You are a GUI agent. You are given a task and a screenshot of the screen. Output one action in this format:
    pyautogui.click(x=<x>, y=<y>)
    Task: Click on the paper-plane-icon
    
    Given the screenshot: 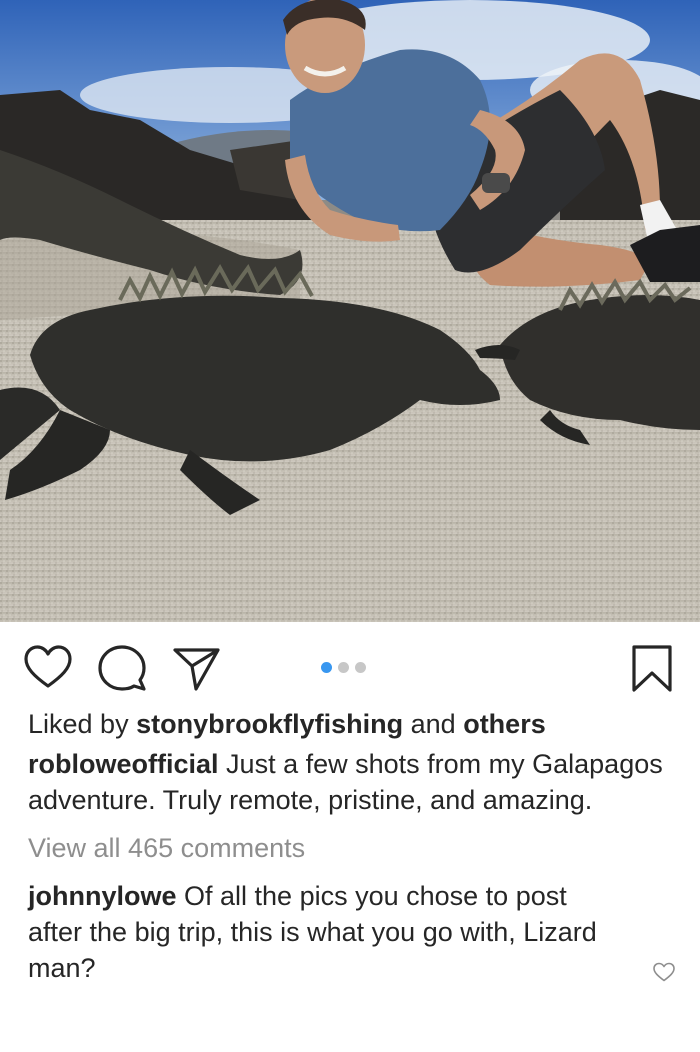 What is the action you would take?
    pyautogui.click(x=196, y=668)
    